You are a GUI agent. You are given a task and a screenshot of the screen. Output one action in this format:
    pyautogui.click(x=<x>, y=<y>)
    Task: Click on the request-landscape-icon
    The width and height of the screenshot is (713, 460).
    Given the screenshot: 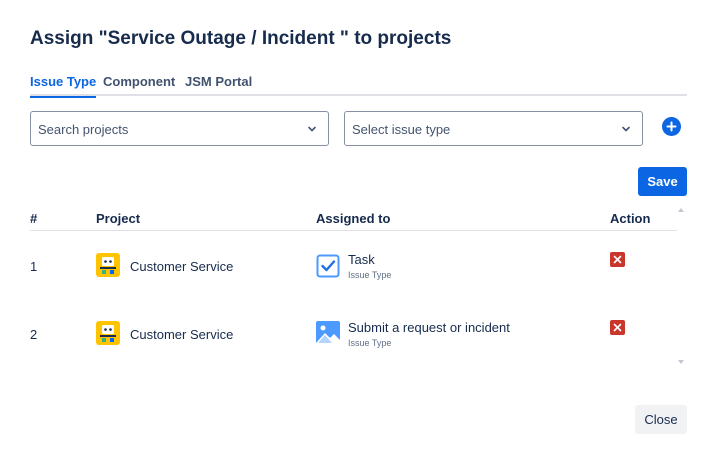 What is the action you would take?
    pyautogui.click(x=328, y=333)
    